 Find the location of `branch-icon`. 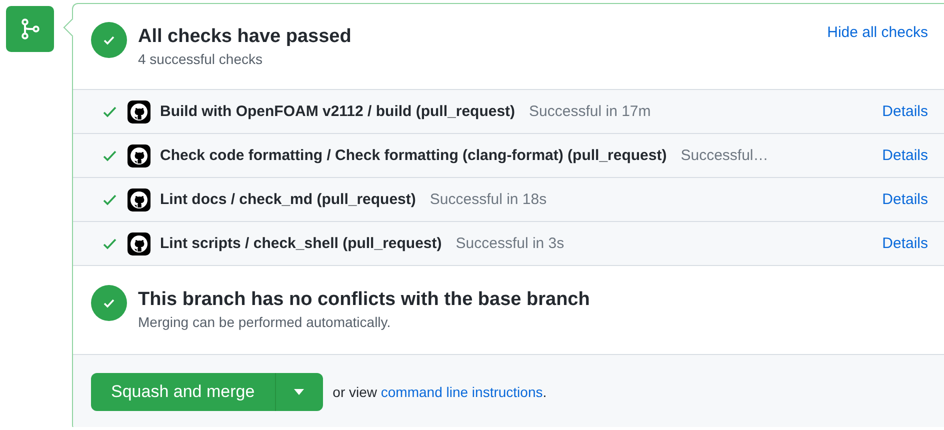

branch-icon is located at coordinates (30, 29).